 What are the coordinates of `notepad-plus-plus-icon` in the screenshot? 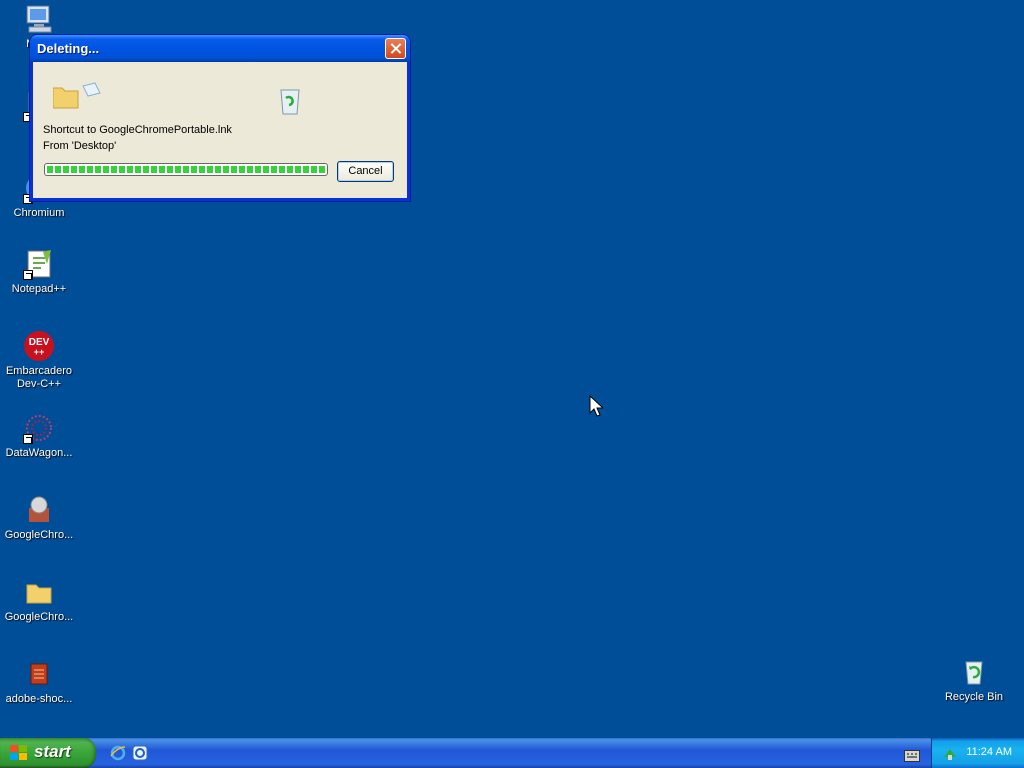 It's located at (39, 264).